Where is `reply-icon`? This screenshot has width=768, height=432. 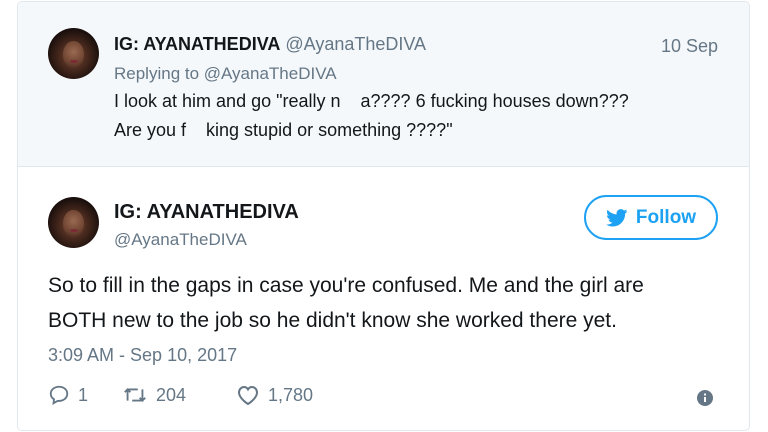
reply-icon is located at coordinates (59, 395).